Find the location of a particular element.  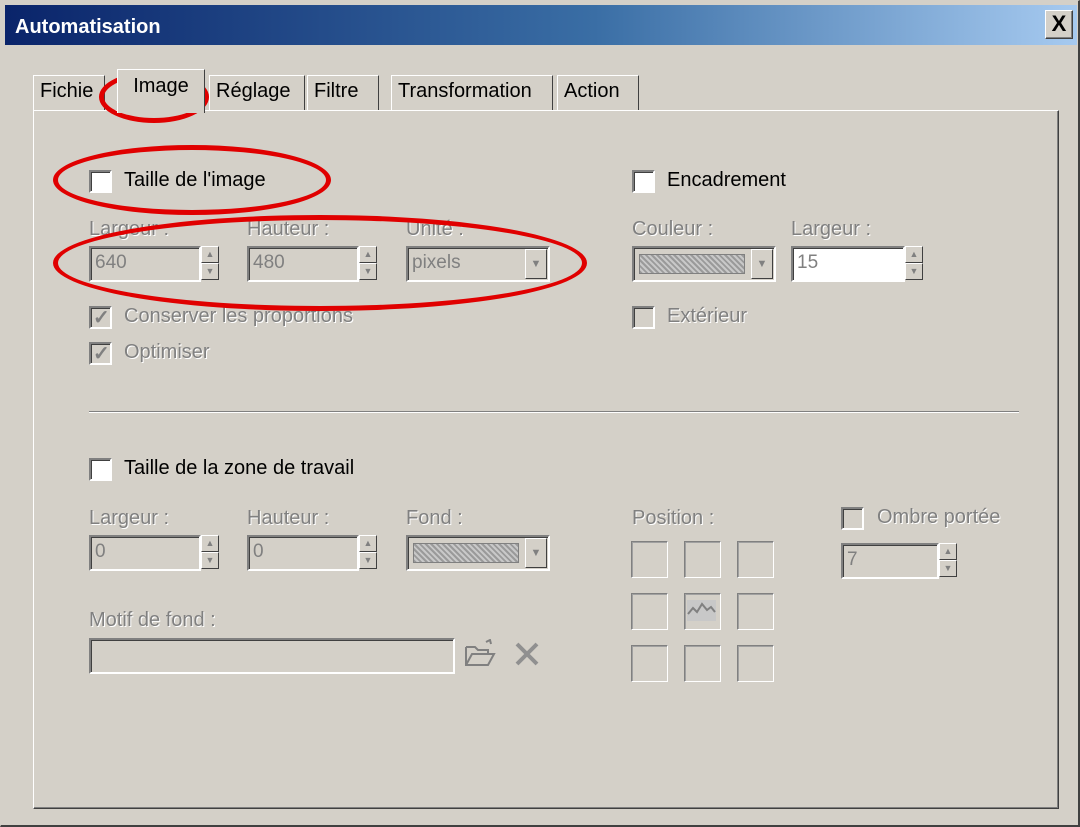

position-cell-bottom-left is located at coordinates (649, 663).